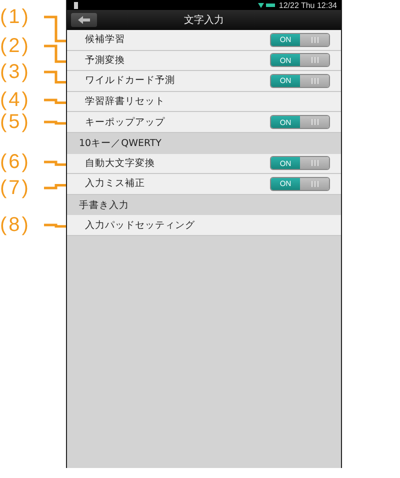  Describe the element at coordinates (115, 183) in the screenshot. I see `setting-label: 入力ミス補正` at that location.